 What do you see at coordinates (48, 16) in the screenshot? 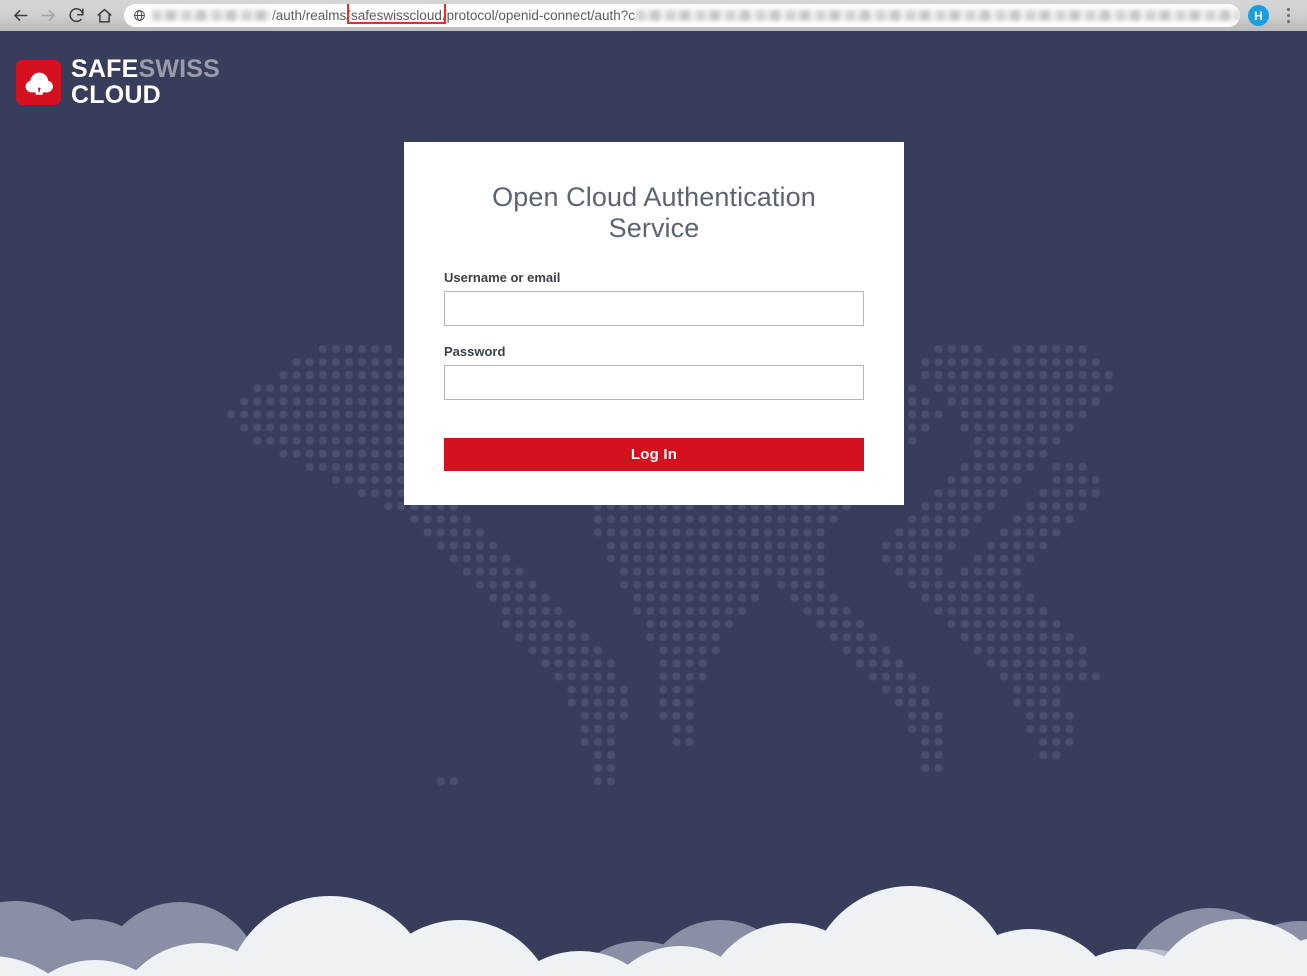
I see `forward-icon` at bounding box center [48, 16].